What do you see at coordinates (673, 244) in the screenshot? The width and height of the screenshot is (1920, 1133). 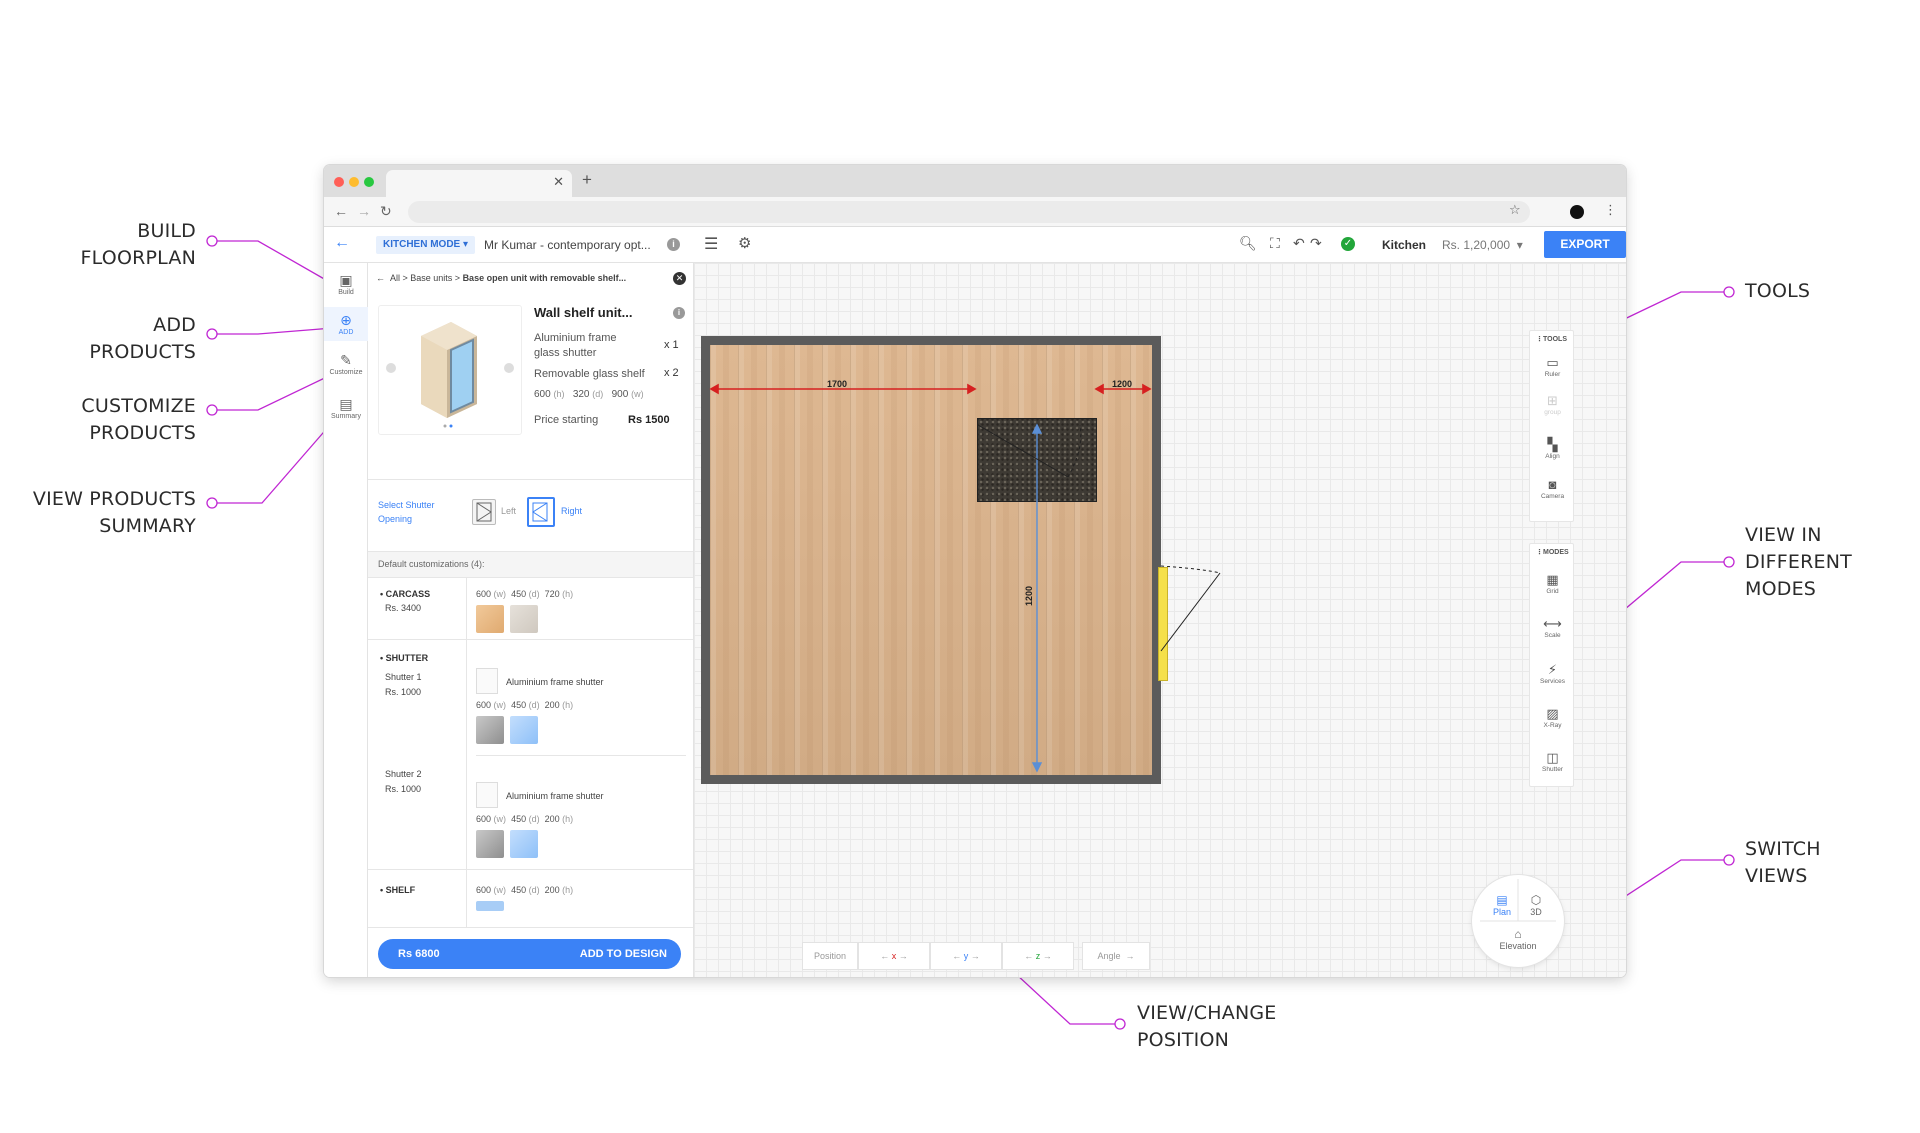 I see `project-info-icon: i` at bounding box center [673, 244].